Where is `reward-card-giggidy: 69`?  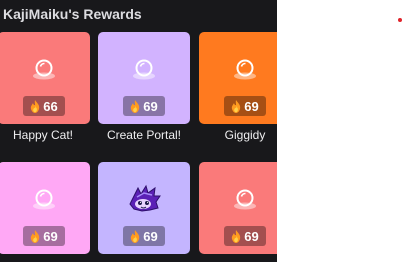 reward-card-giggidy: 69 is located at coordinates (238, 78).